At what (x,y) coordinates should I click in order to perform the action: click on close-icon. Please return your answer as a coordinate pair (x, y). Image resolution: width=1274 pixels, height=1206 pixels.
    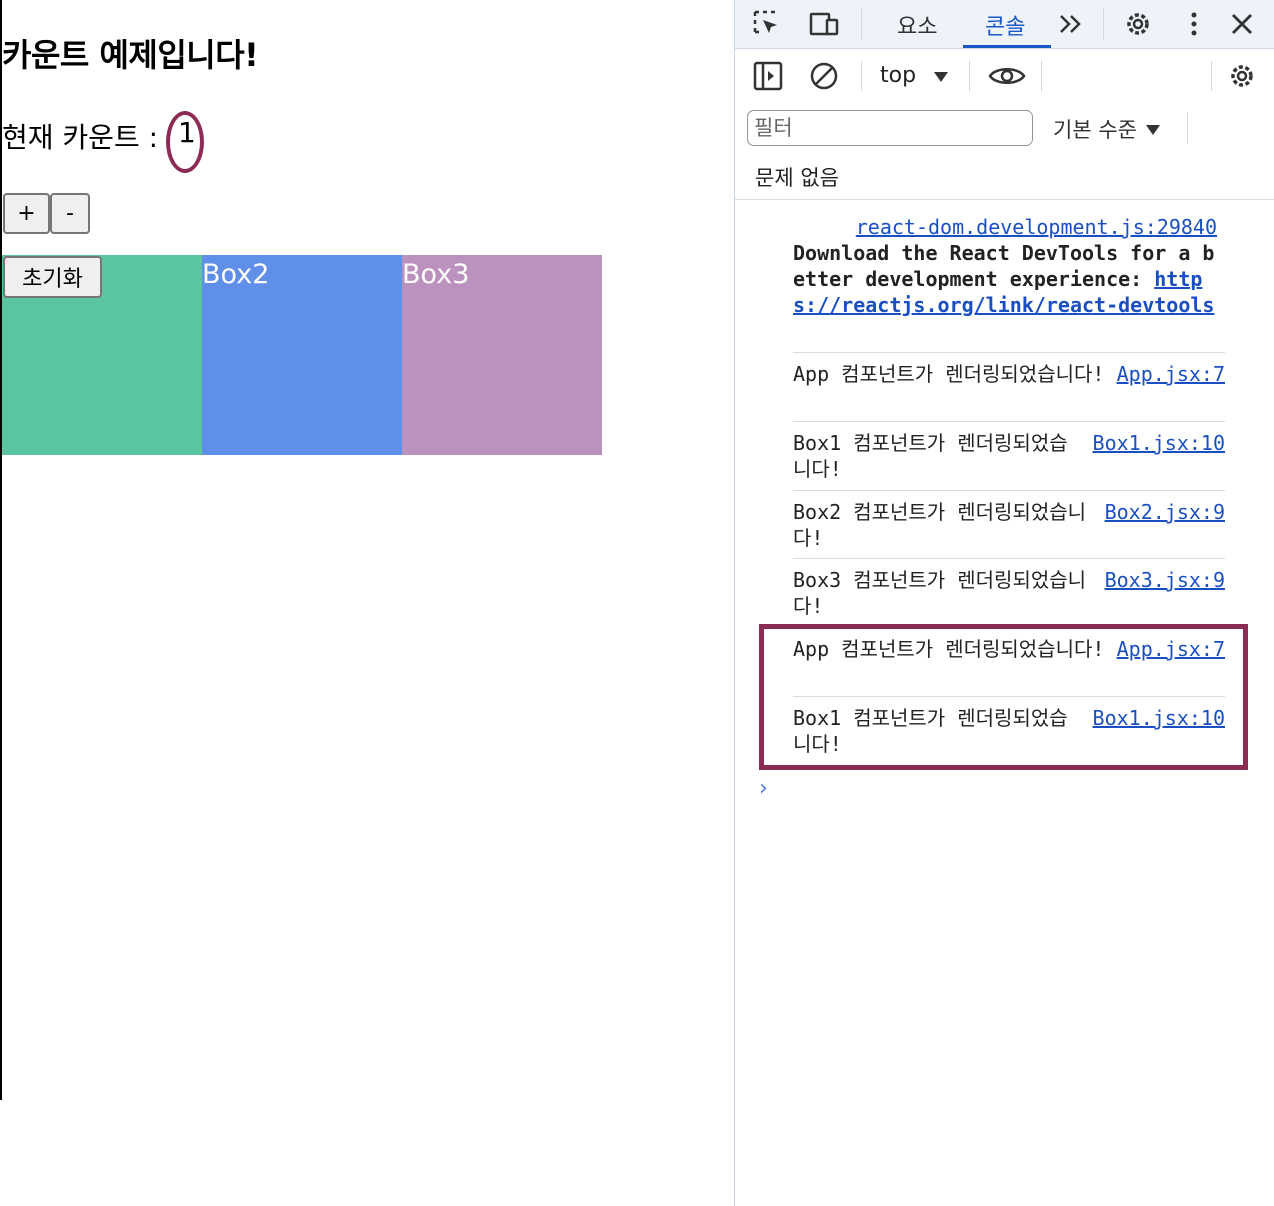
    Looking at the image, I should click on (1242, 24).